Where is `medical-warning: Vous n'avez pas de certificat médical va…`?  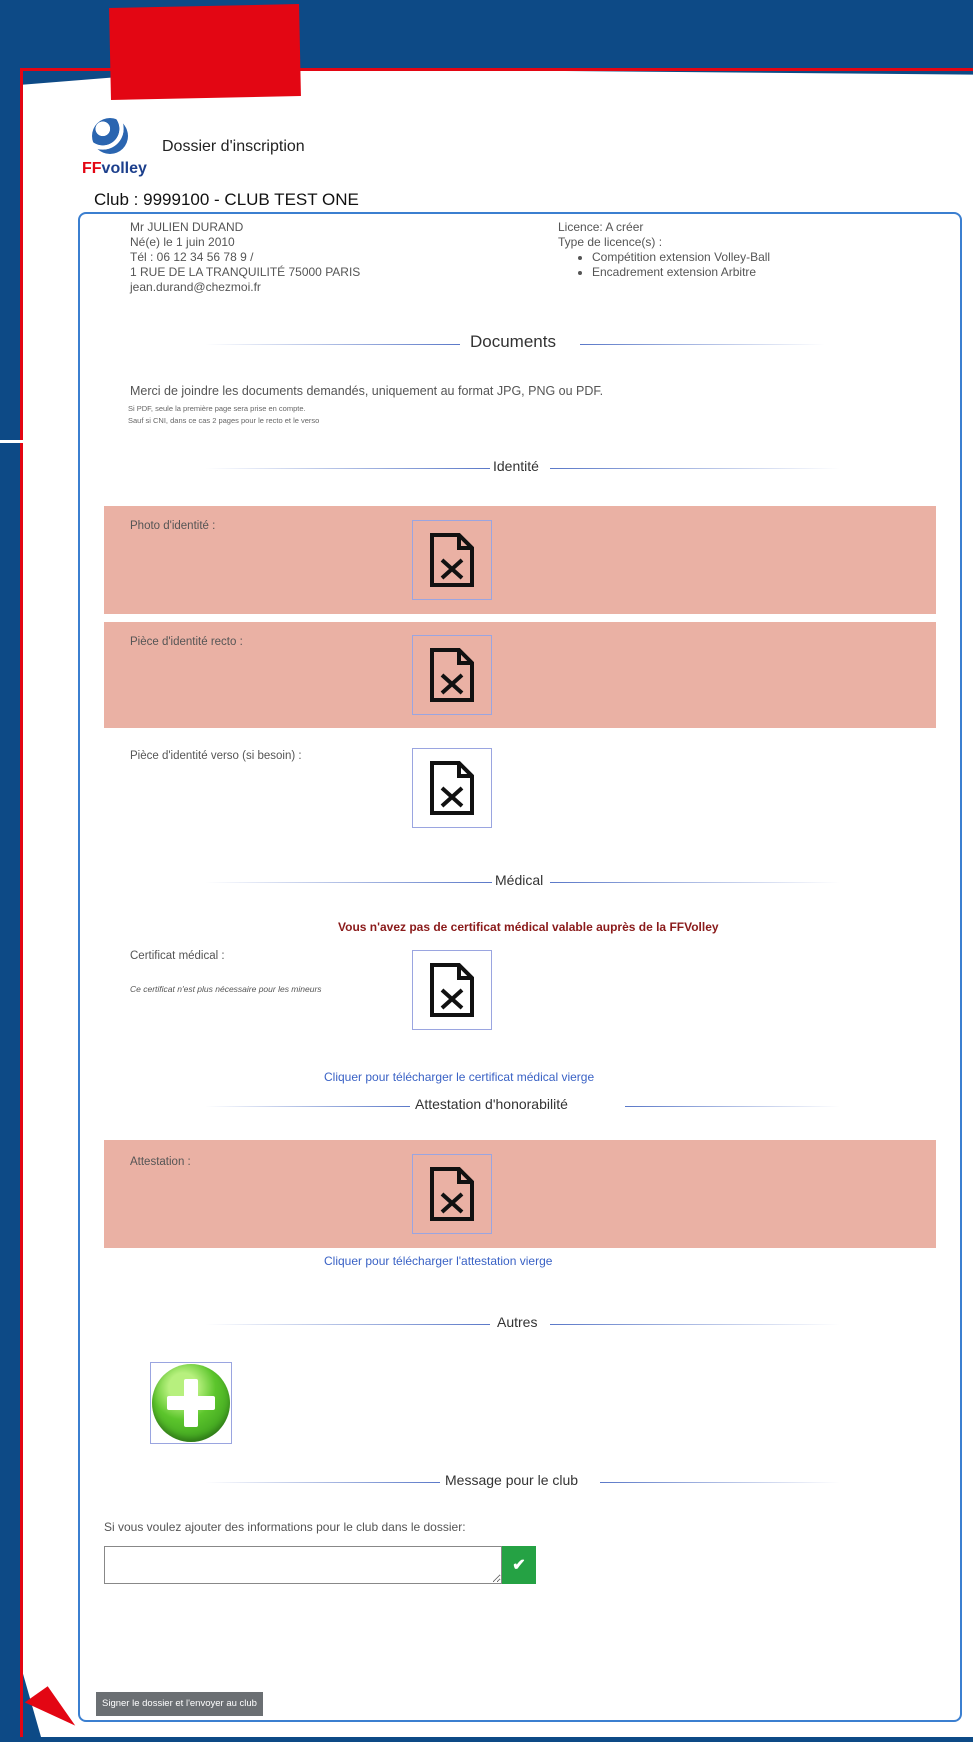 medical-warning: Vous n'avez pas de certificat médical va… is located at coordinates (528, 927).